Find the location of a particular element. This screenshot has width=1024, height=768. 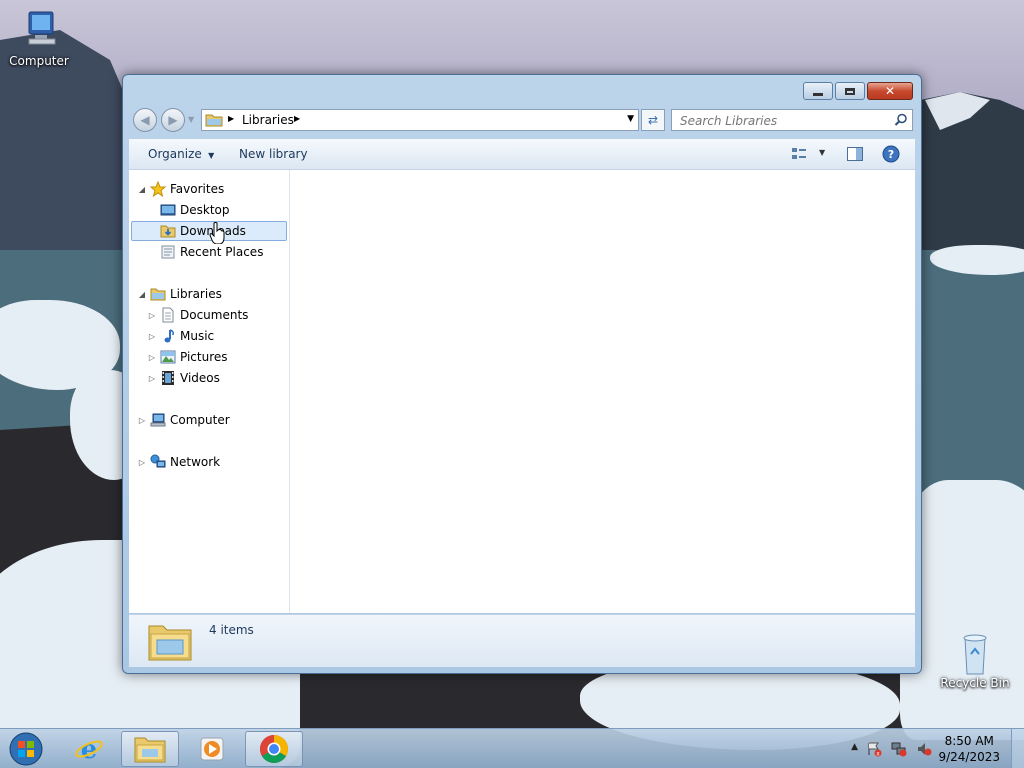

chevron-down-icon: ▼ is located at coordinates (210, 155).